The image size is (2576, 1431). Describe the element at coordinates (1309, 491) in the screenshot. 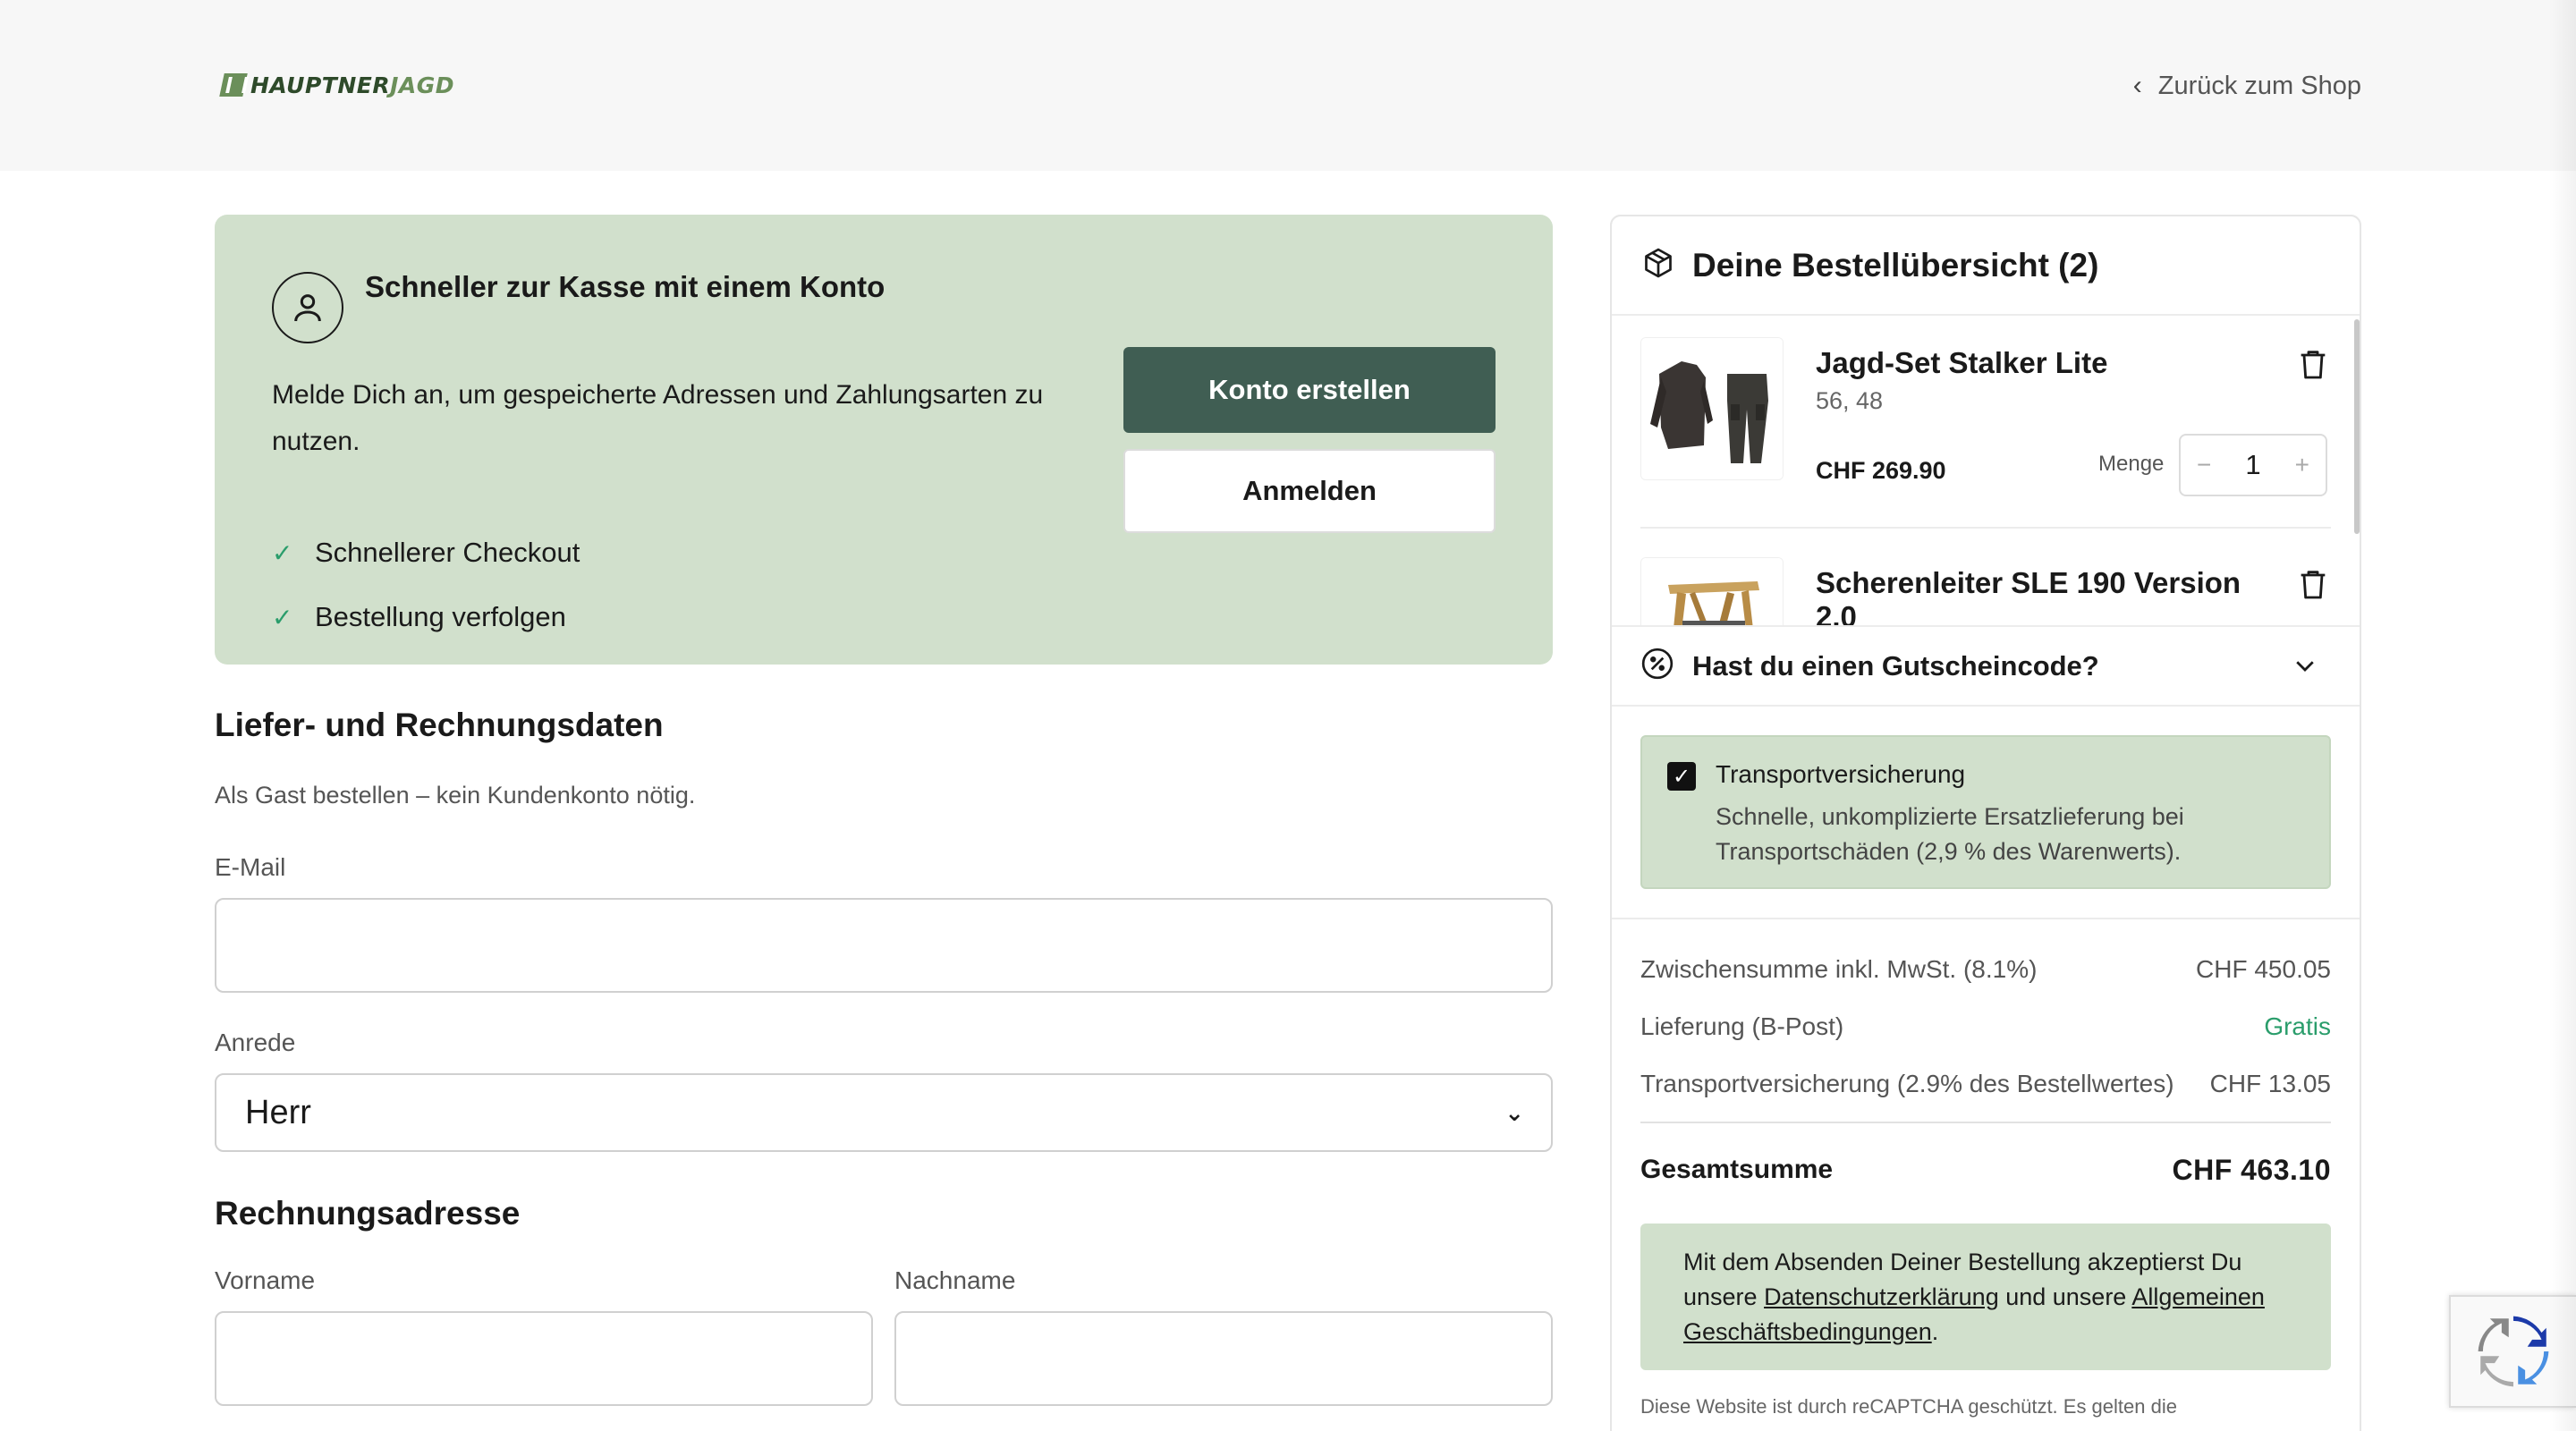

I see `login-button: Anmelden` at that location.